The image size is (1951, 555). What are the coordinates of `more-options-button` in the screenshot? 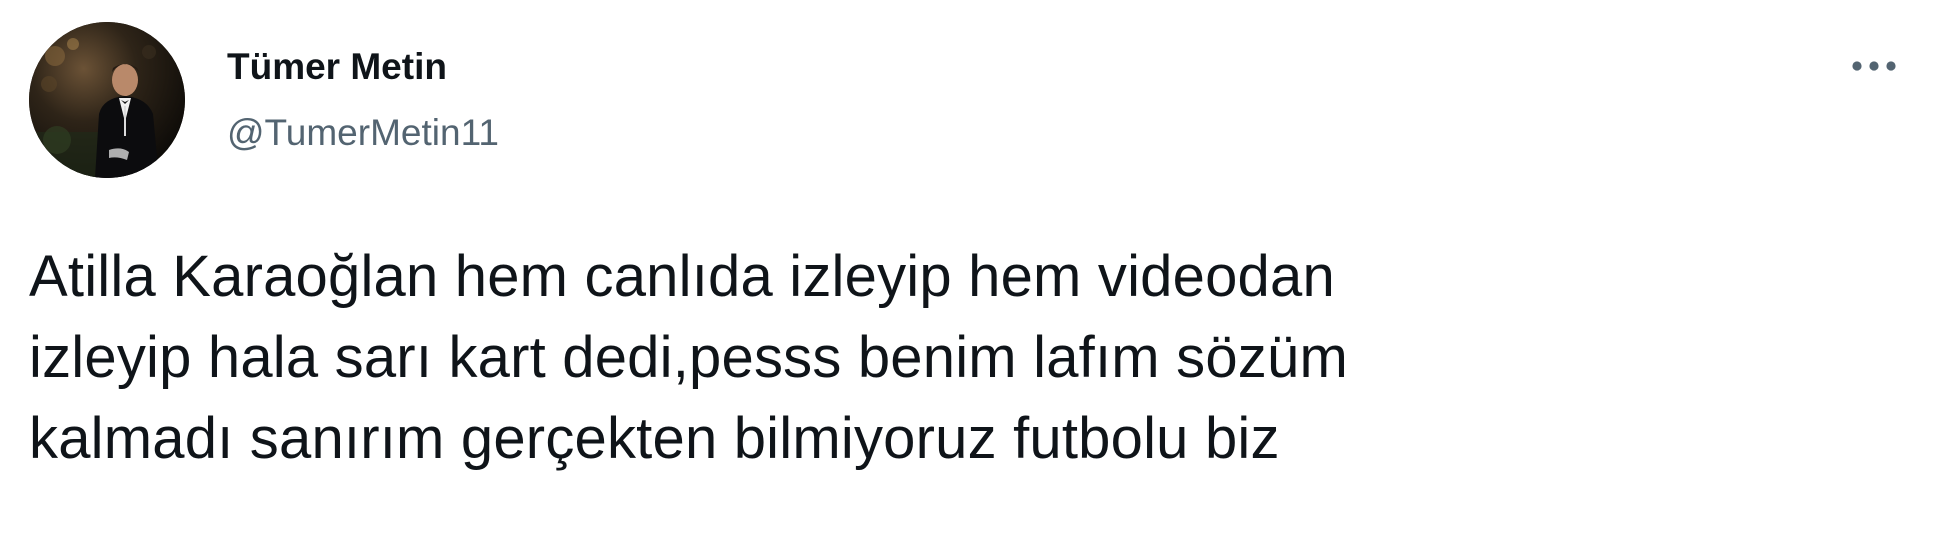 It's located at (1874, 66).